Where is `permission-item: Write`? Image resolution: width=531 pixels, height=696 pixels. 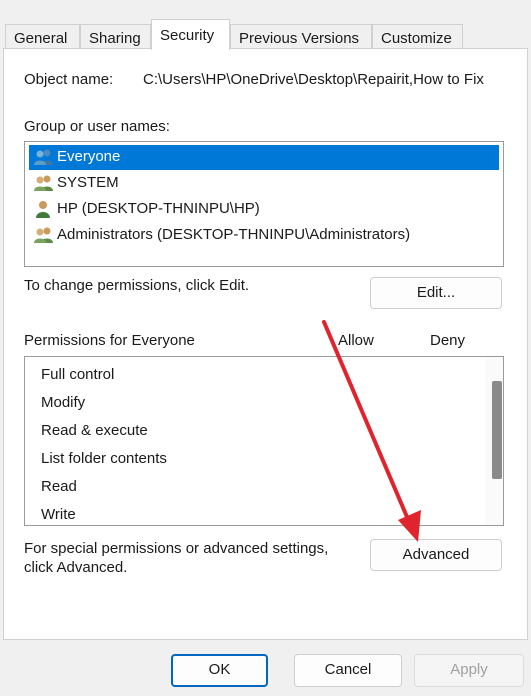
permission-item: Write is located at coordinates (58, 514).